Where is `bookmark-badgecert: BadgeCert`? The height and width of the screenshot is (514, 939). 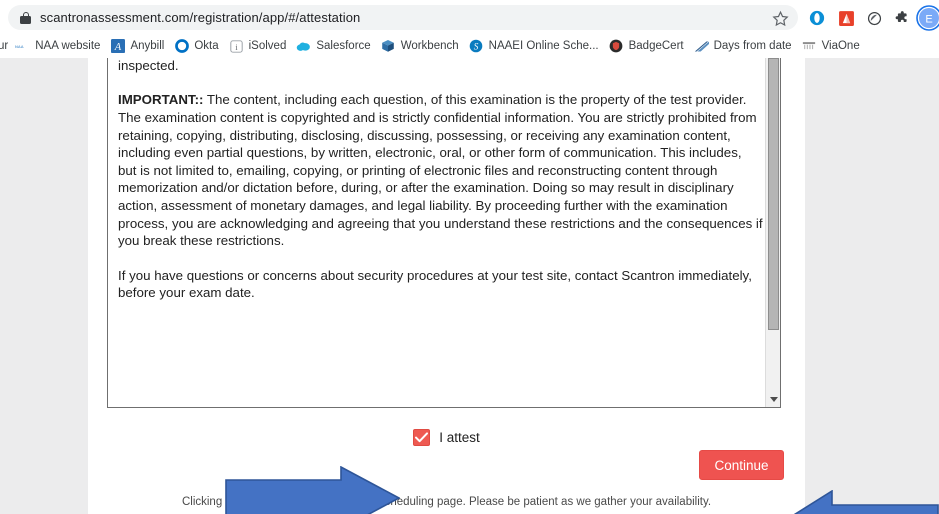
bookmark-badgecert: BadgeCert is located at coordinates (646, 46).